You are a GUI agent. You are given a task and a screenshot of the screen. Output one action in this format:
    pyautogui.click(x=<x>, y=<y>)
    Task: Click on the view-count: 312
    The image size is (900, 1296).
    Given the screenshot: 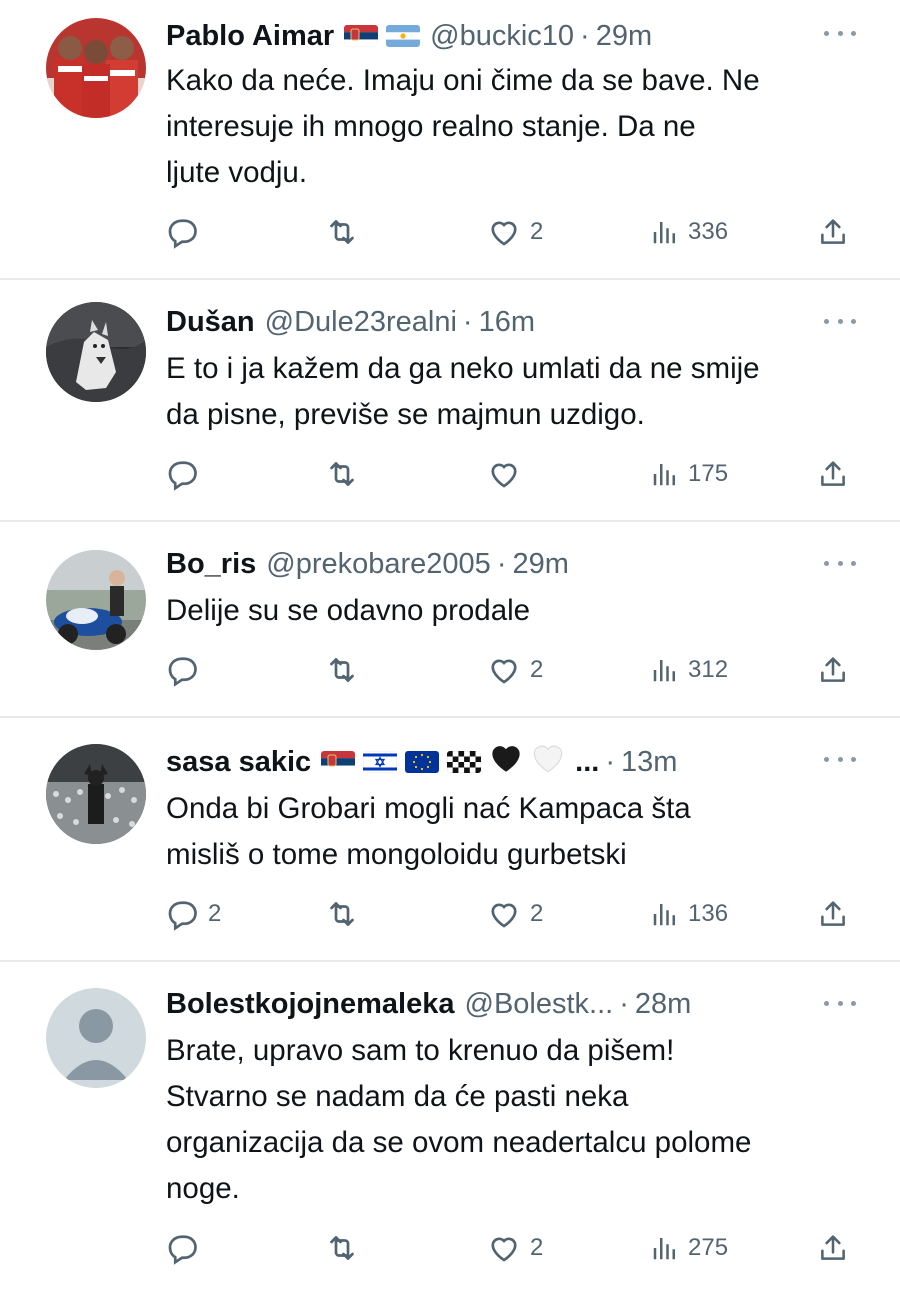 What is the action you would take?
    pyautogui.click(x=708, y=669)
    